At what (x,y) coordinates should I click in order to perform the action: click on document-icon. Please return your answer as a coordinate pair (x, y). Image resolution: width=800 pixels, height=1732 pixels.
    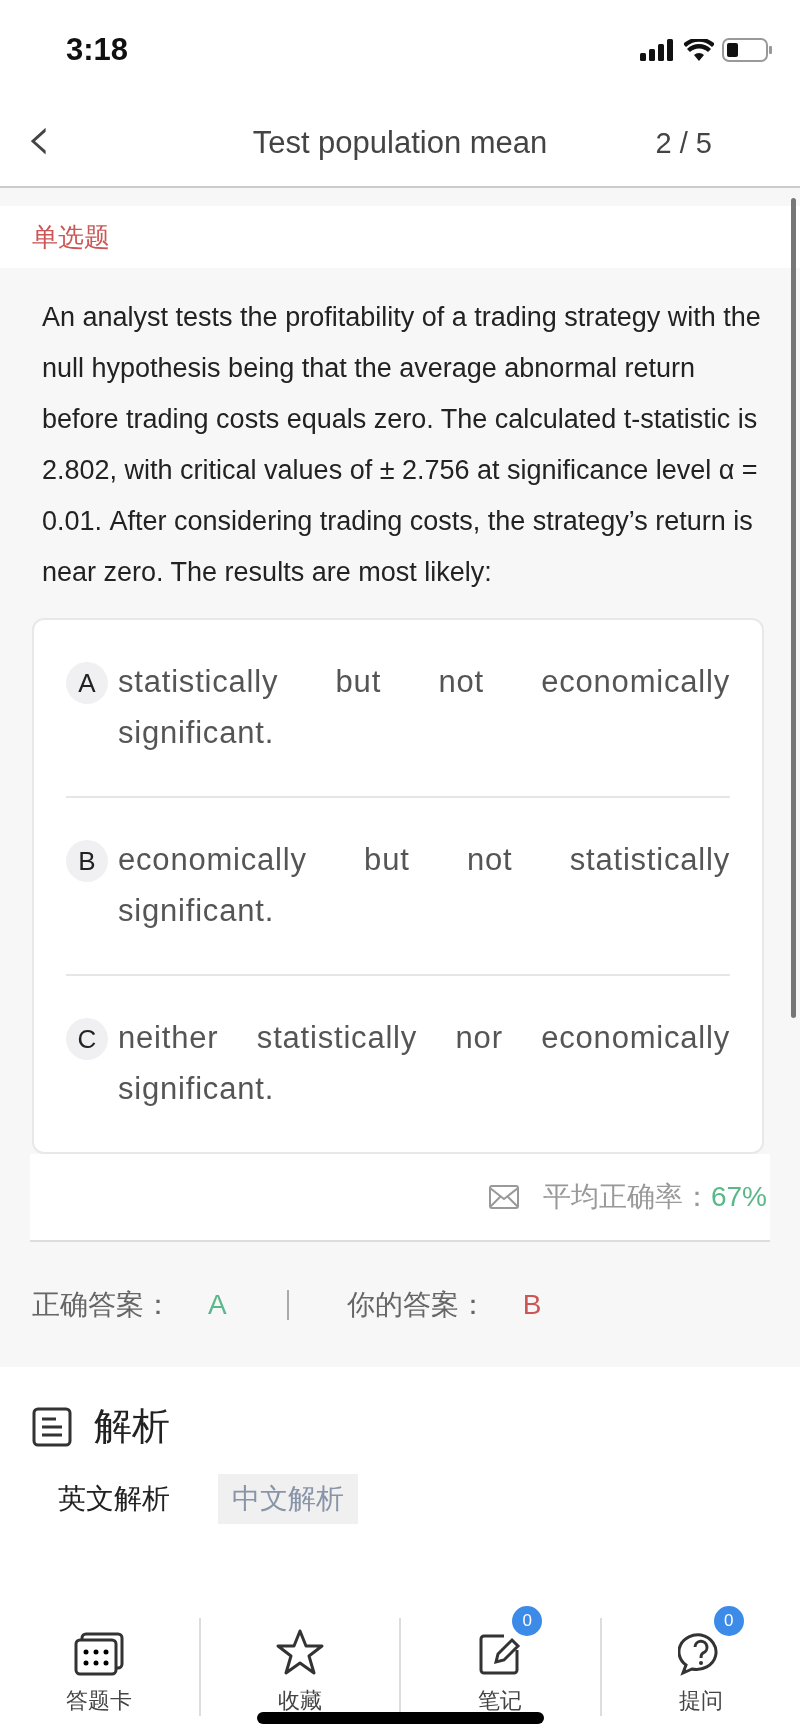
    Looking at the image, I should click on (52, 1426).